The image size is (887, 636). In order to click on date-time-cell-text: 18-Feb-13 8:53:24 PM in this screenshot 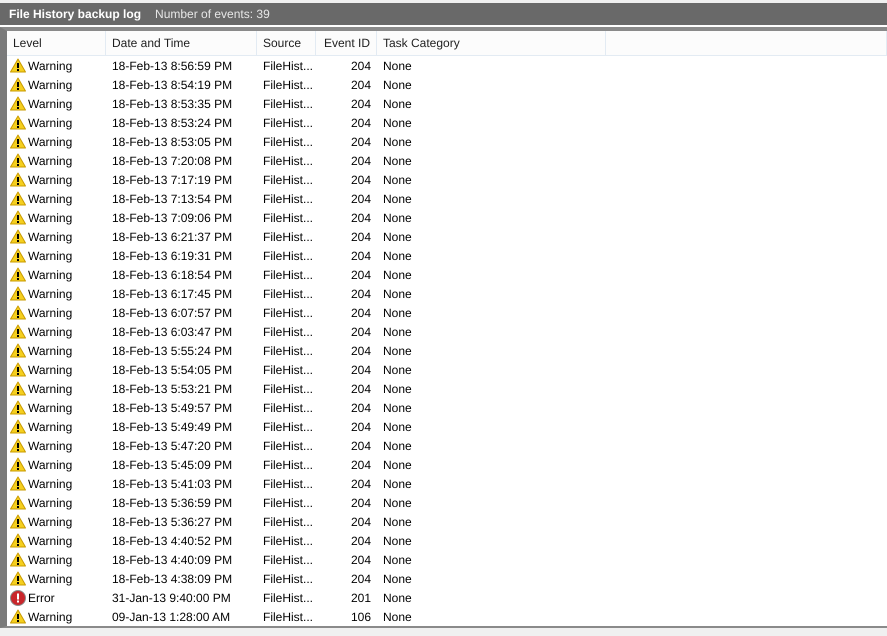, I will do `click(172, 123)`.